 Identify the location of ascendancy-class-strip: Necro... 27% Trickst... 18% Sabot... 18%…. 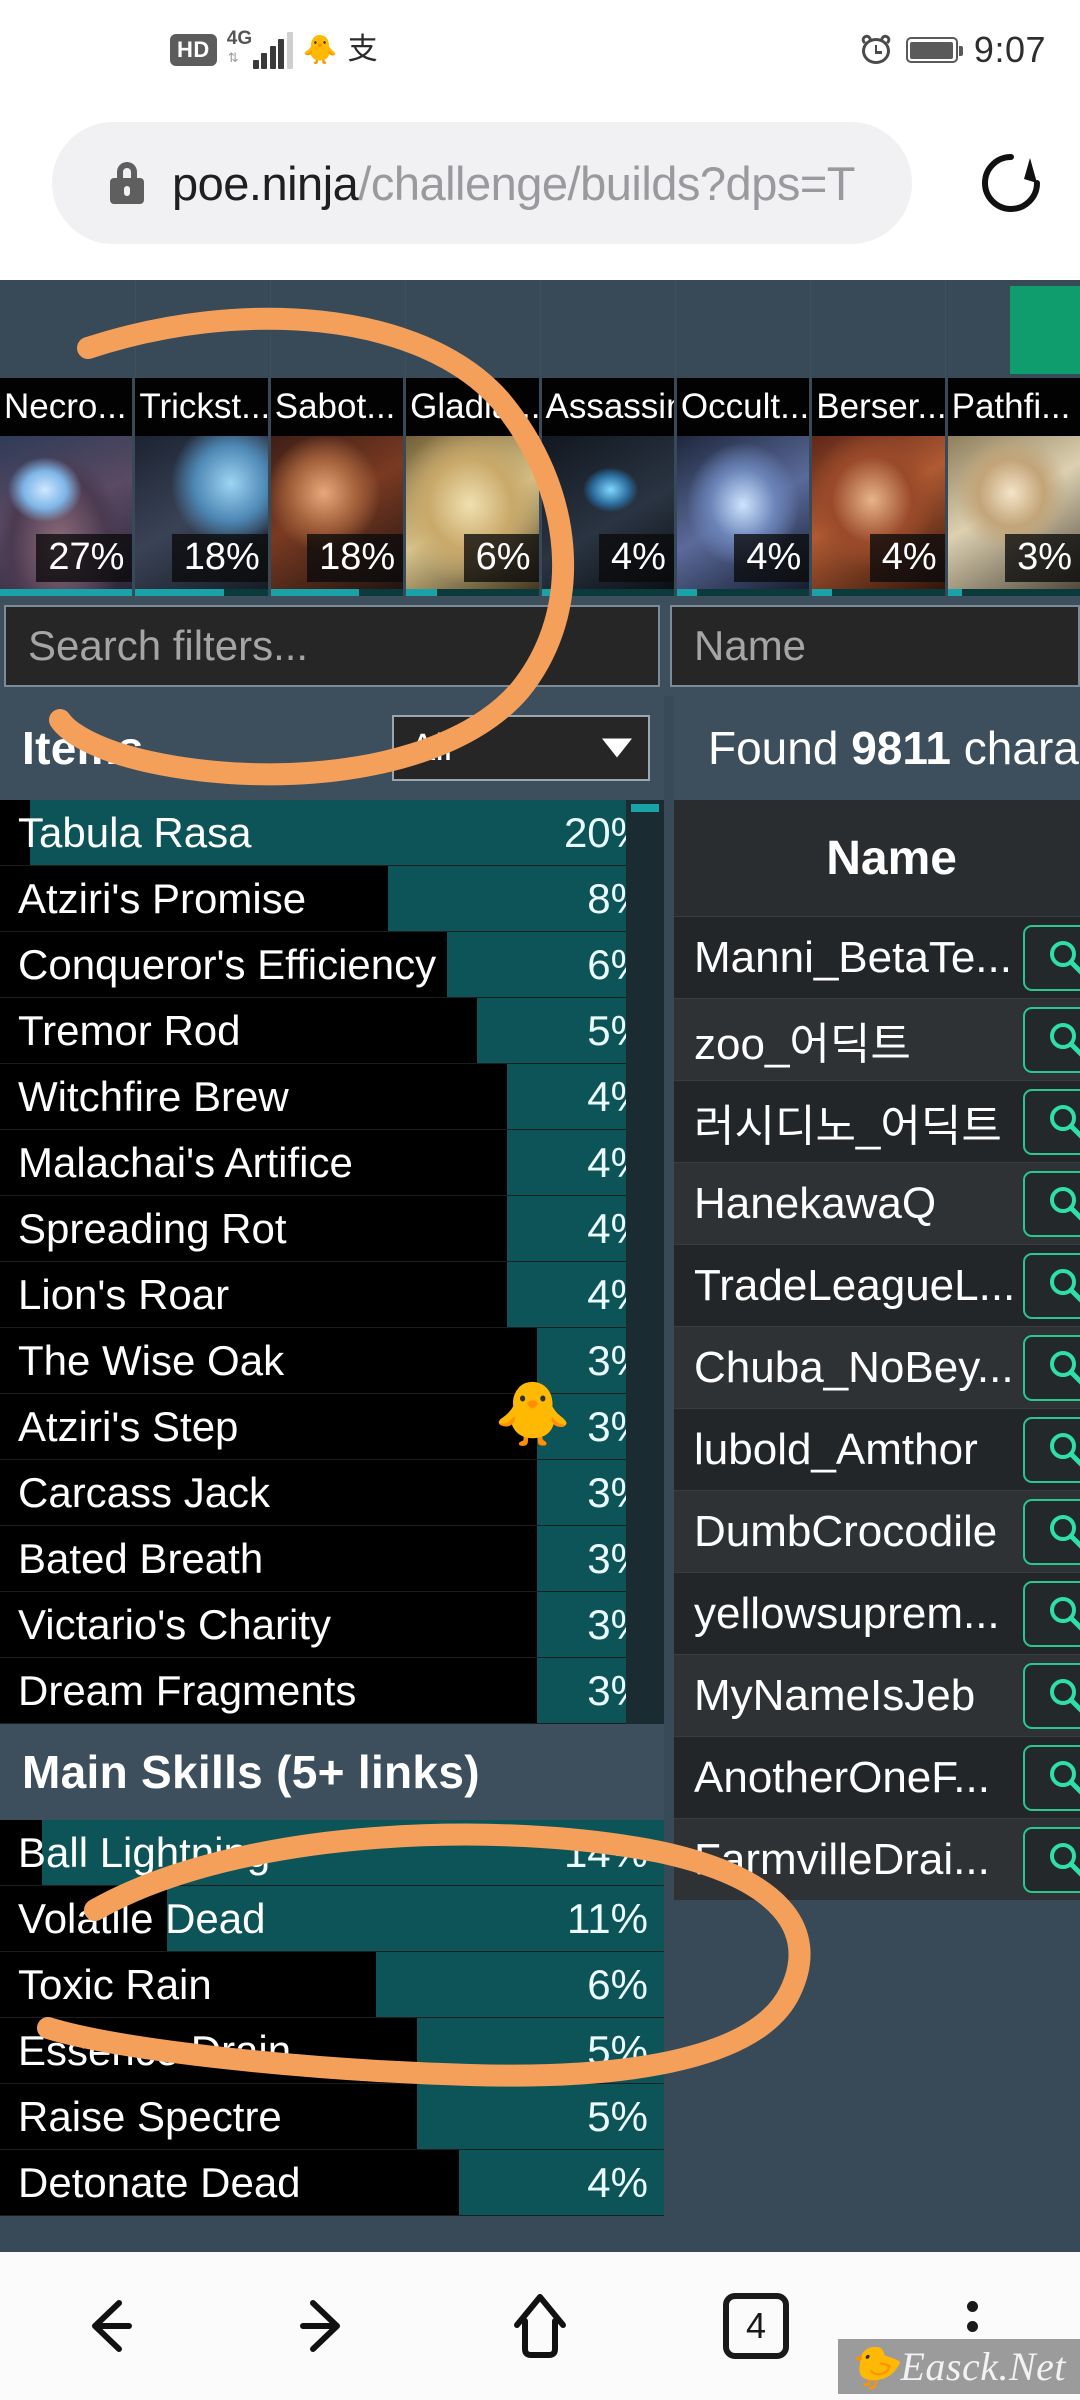
(540, 487).